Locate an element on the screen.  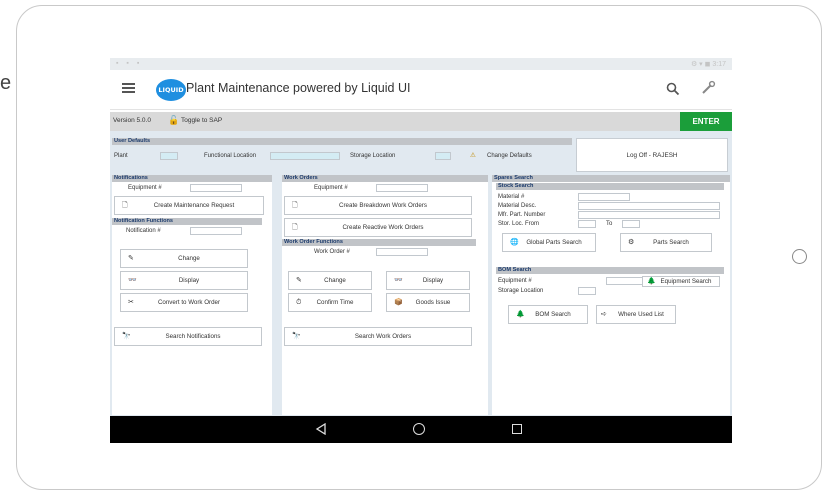
global-parts-search-button: 🌐 Global Parts Search is located at coordinates (549, 242).